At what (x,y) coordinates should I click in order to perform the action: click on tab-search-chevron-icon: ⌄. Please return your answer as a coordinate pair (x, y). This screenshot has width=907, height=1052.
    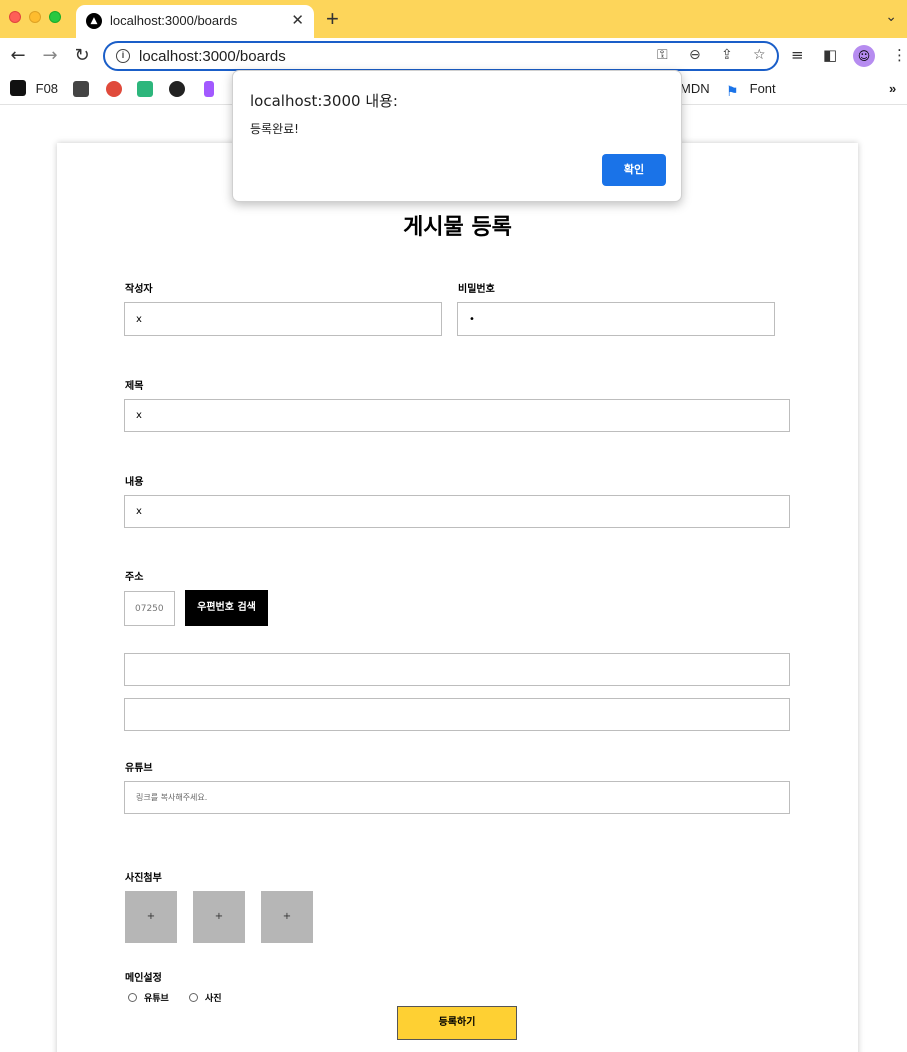
    Looking at the image, I should click on (891, 17).